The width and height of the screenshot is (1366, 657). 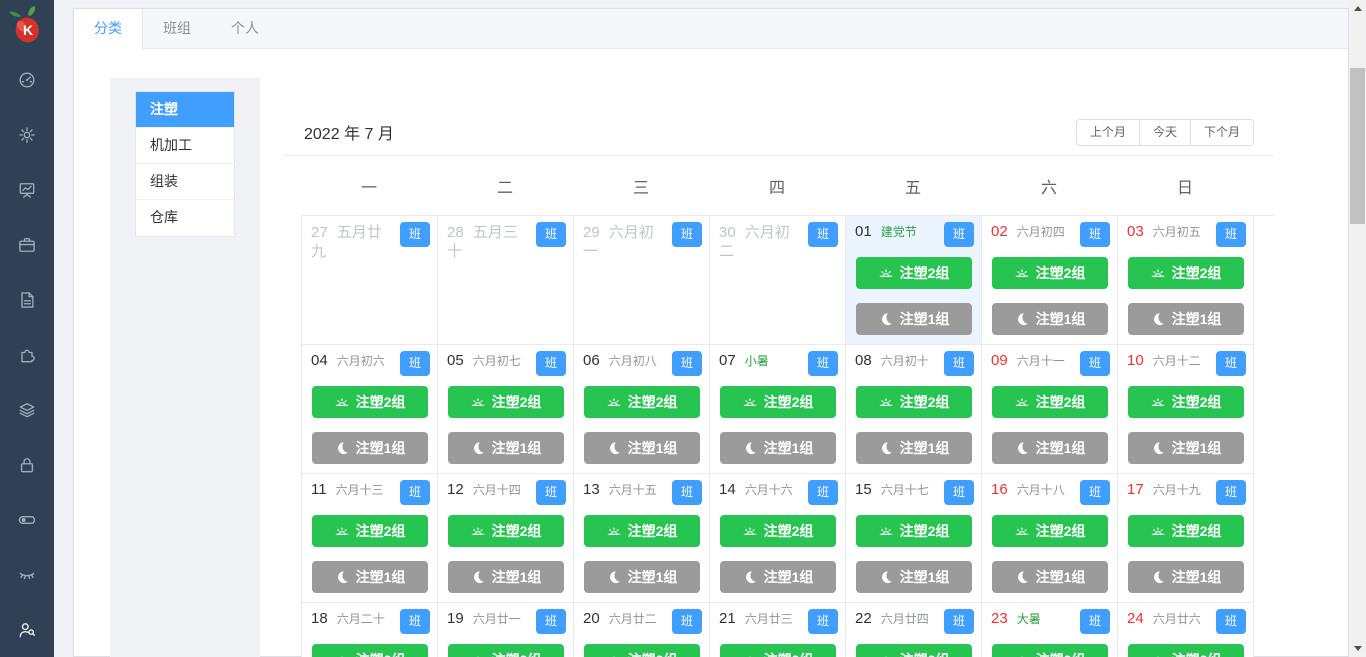 I want to click on calendar-day-cell: 27 五月廿九班, so click(x=370, y=280).